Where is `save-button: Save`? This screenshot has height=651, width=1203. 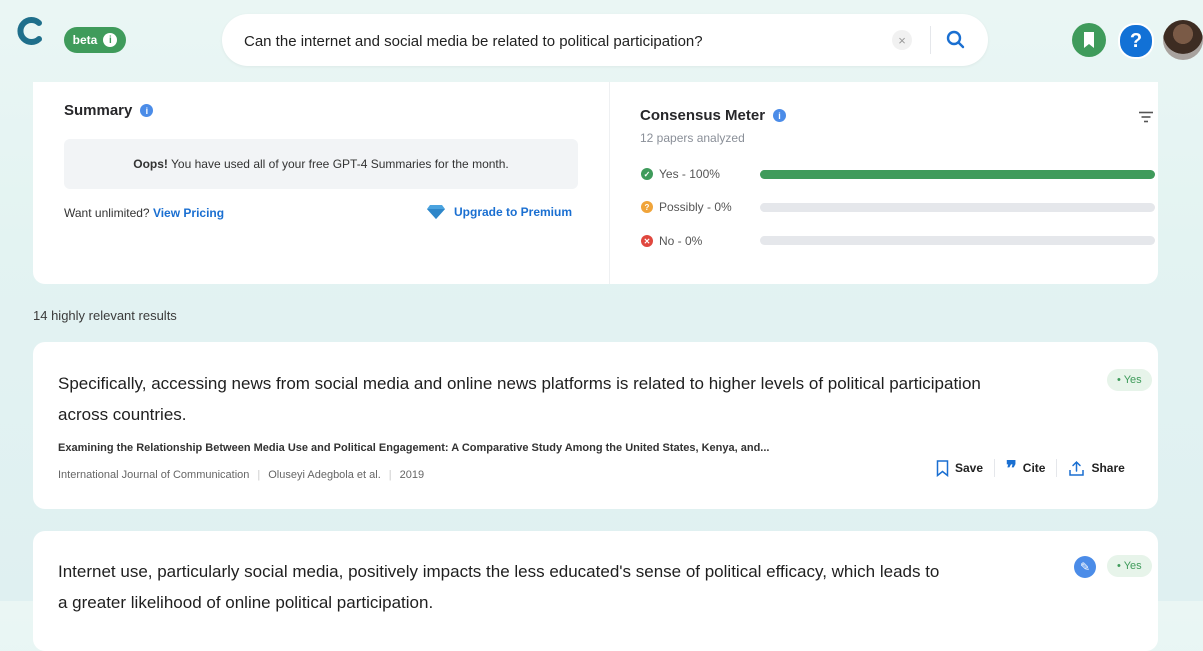
save-button: Save is located at coordinates (960, 468).